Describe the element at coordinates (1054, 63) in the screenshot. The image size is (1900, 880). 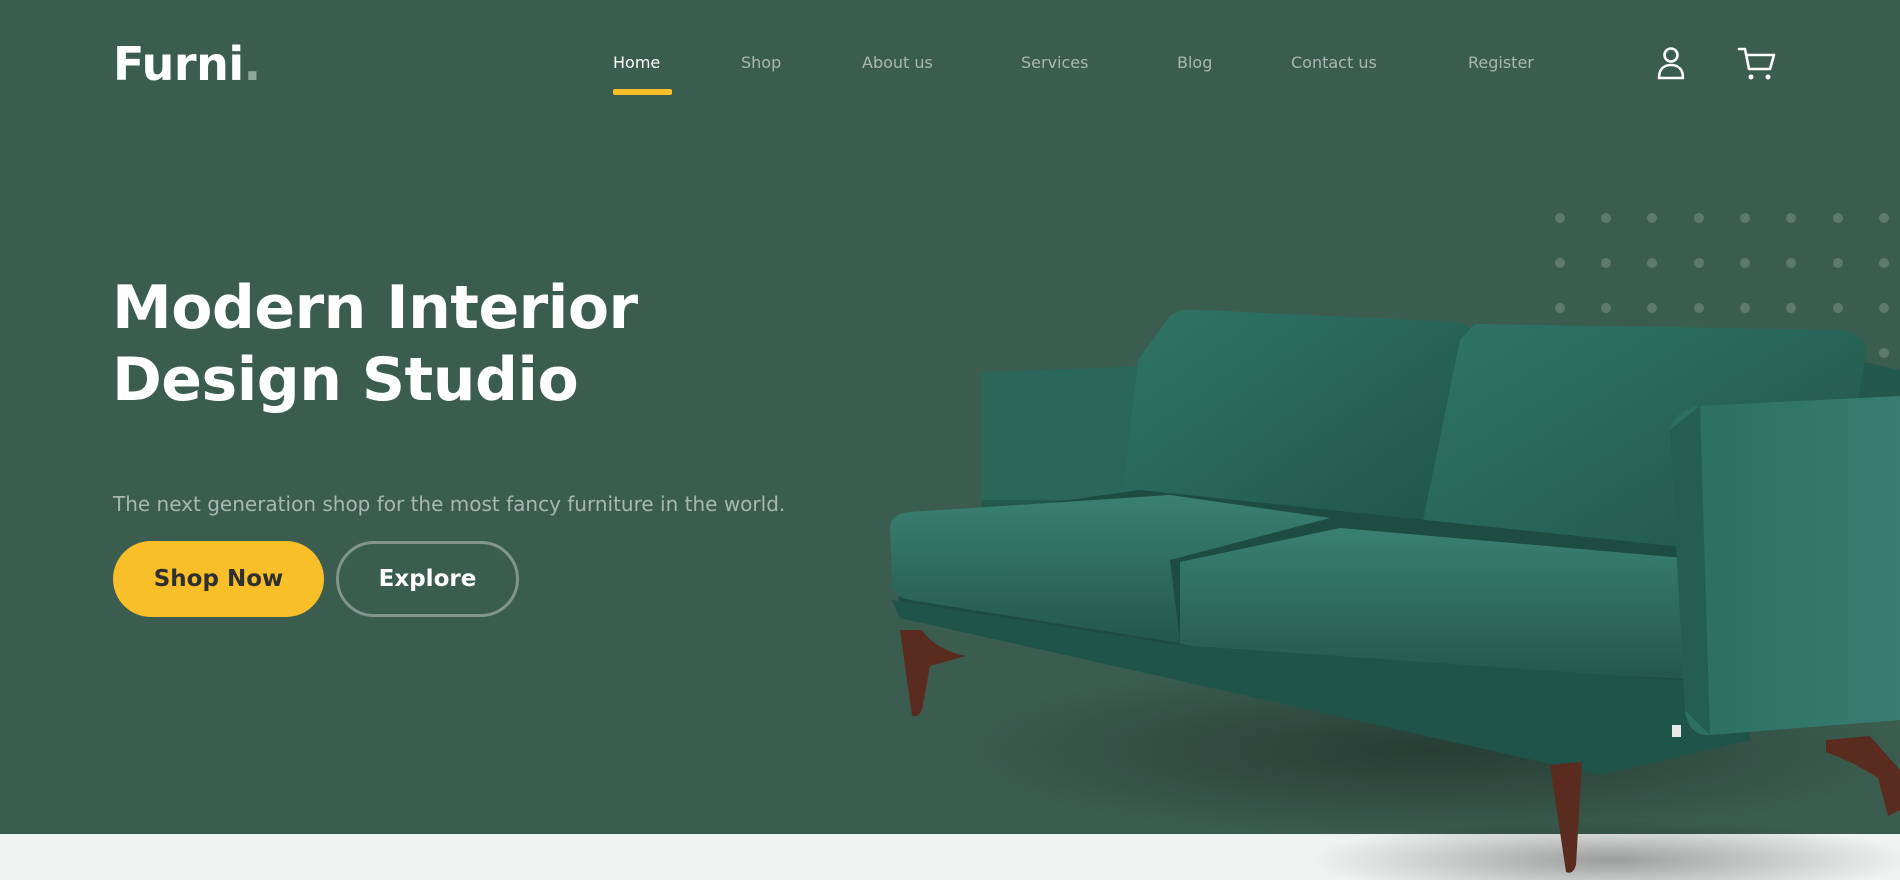
I see `nav-item-services: Services` at that location.